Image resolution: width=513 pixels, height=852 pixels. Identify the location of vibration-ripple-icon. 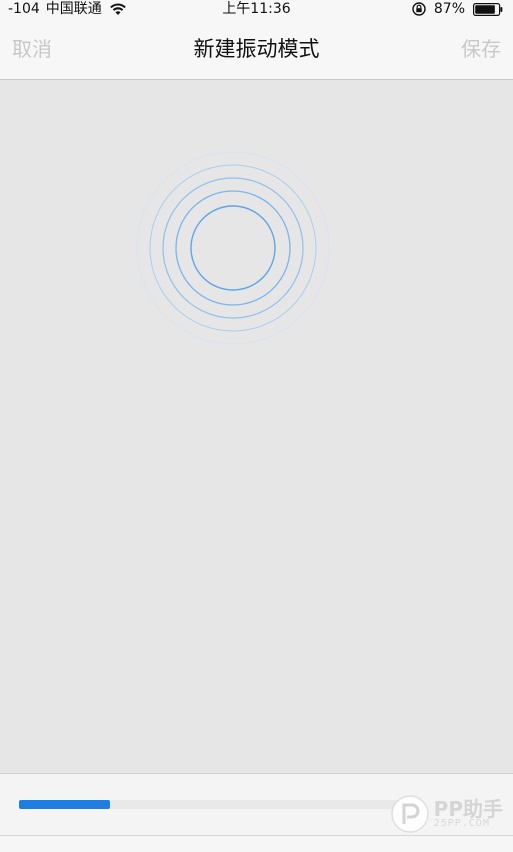
(233, 248).